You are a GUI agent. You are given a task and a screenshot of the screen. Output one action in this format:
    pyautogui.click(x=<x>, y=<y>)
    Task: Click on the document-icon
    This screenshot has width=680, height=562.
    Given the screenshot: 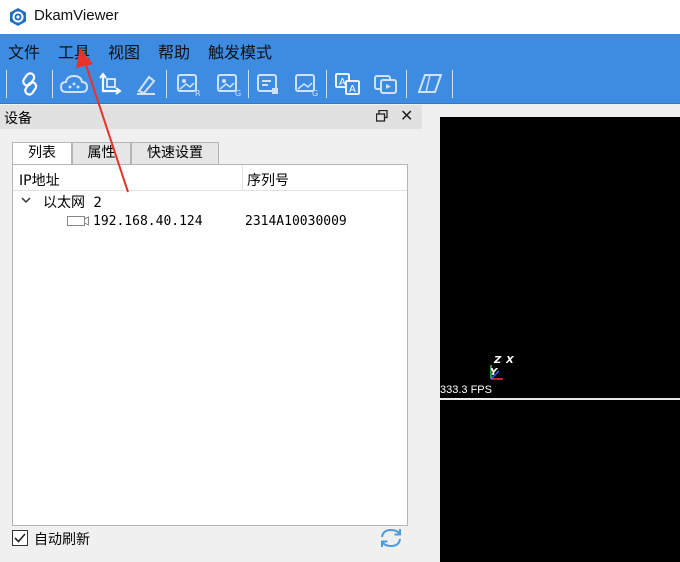 What is the action you would take?
    pyautogui.click(x=267, y=84)
    